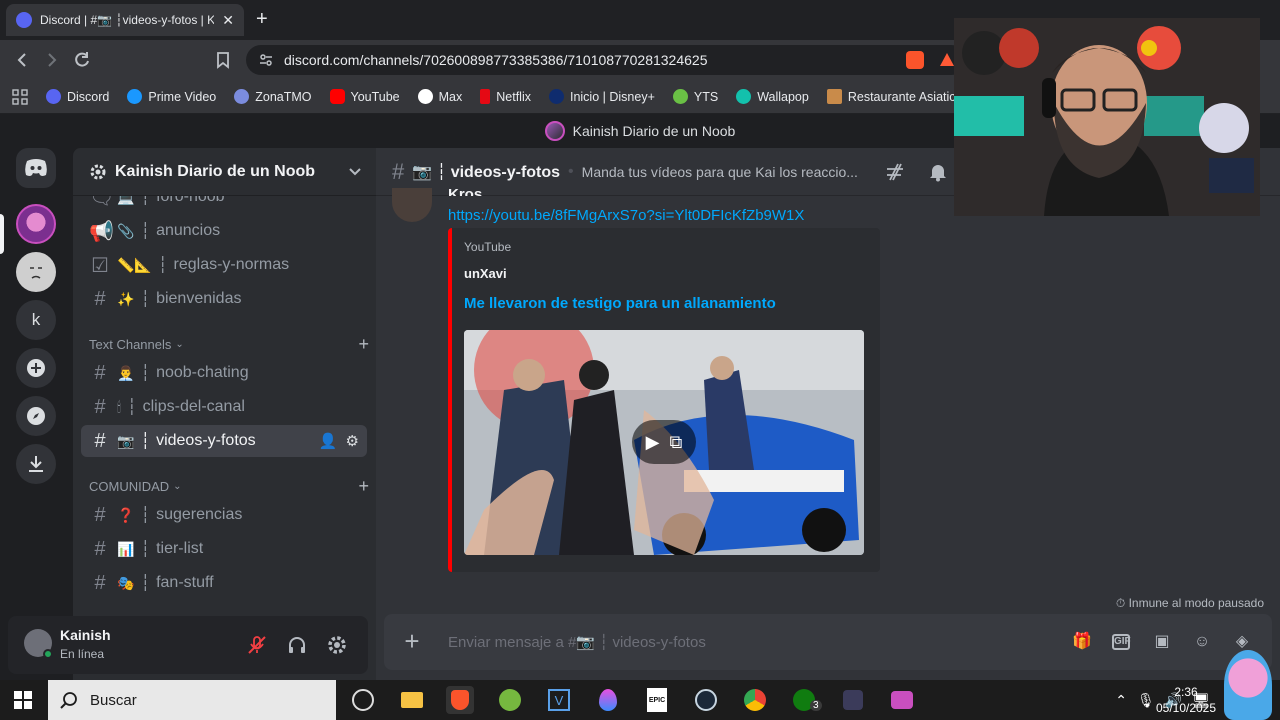  What do you see at coordinates (52, 60) in the screenshot?
I see `forward-arrow-icon` at bounding box center [52, 60].